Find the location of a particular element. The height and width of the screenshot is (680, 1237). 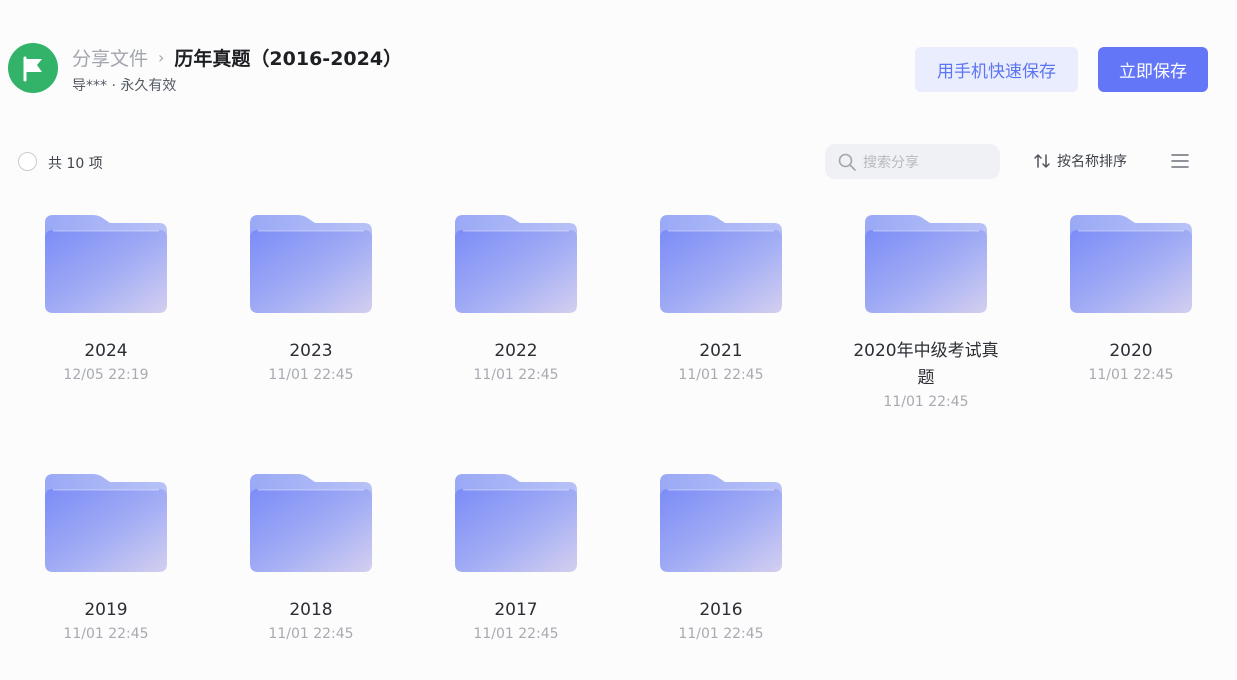

folder-item: 2024 12/05 22:19 is located at coordinates (106, 295).